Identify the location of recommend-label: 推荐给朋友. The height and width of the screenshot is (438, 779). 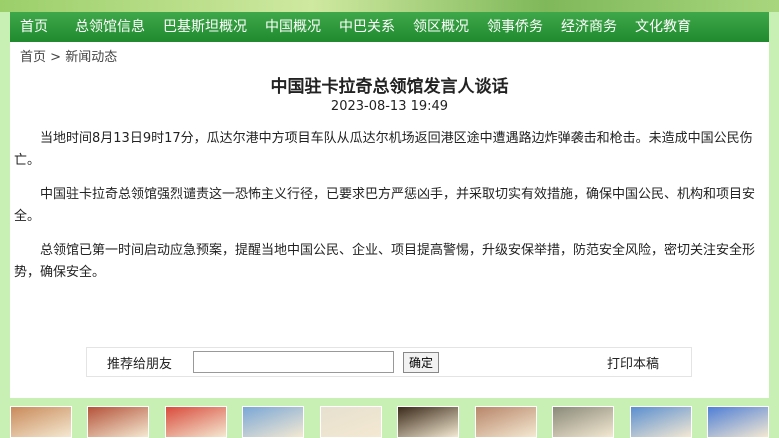
(140, 364).